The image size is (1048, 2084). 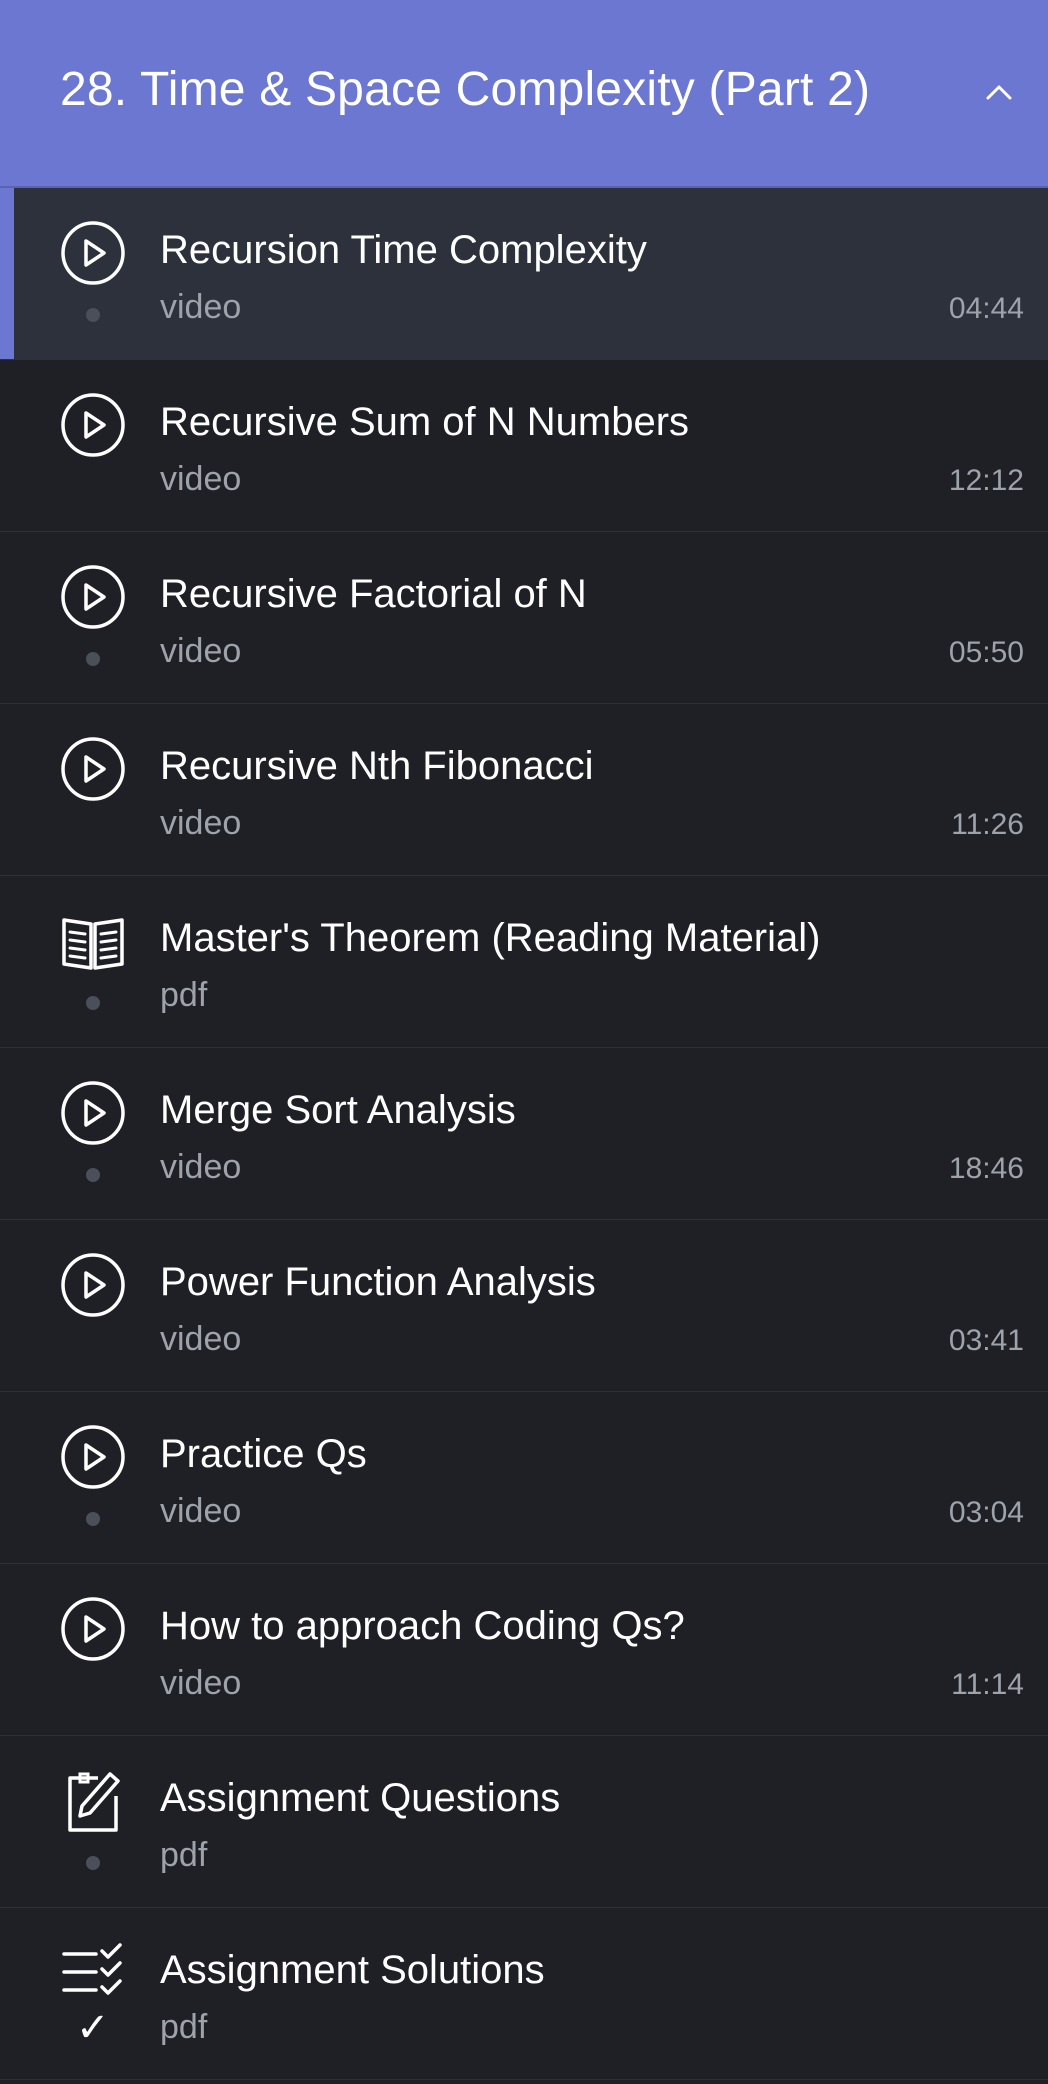 I want to click on lesson-duration: 03:41, so click(x=986, y=1340).